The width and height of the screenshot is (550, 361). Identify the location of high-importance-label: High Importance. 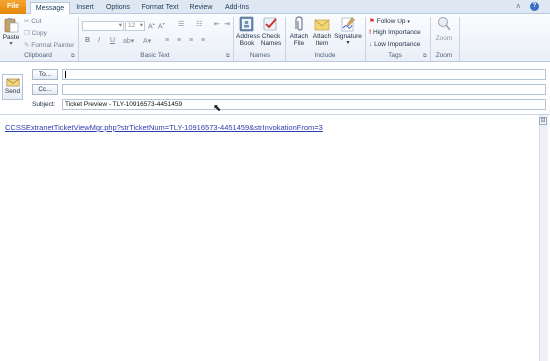
(396, 32).